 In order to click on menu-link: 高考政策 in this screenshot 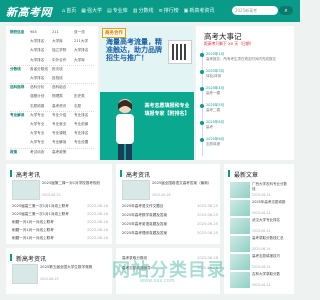, I will do `click(63, 152)`.